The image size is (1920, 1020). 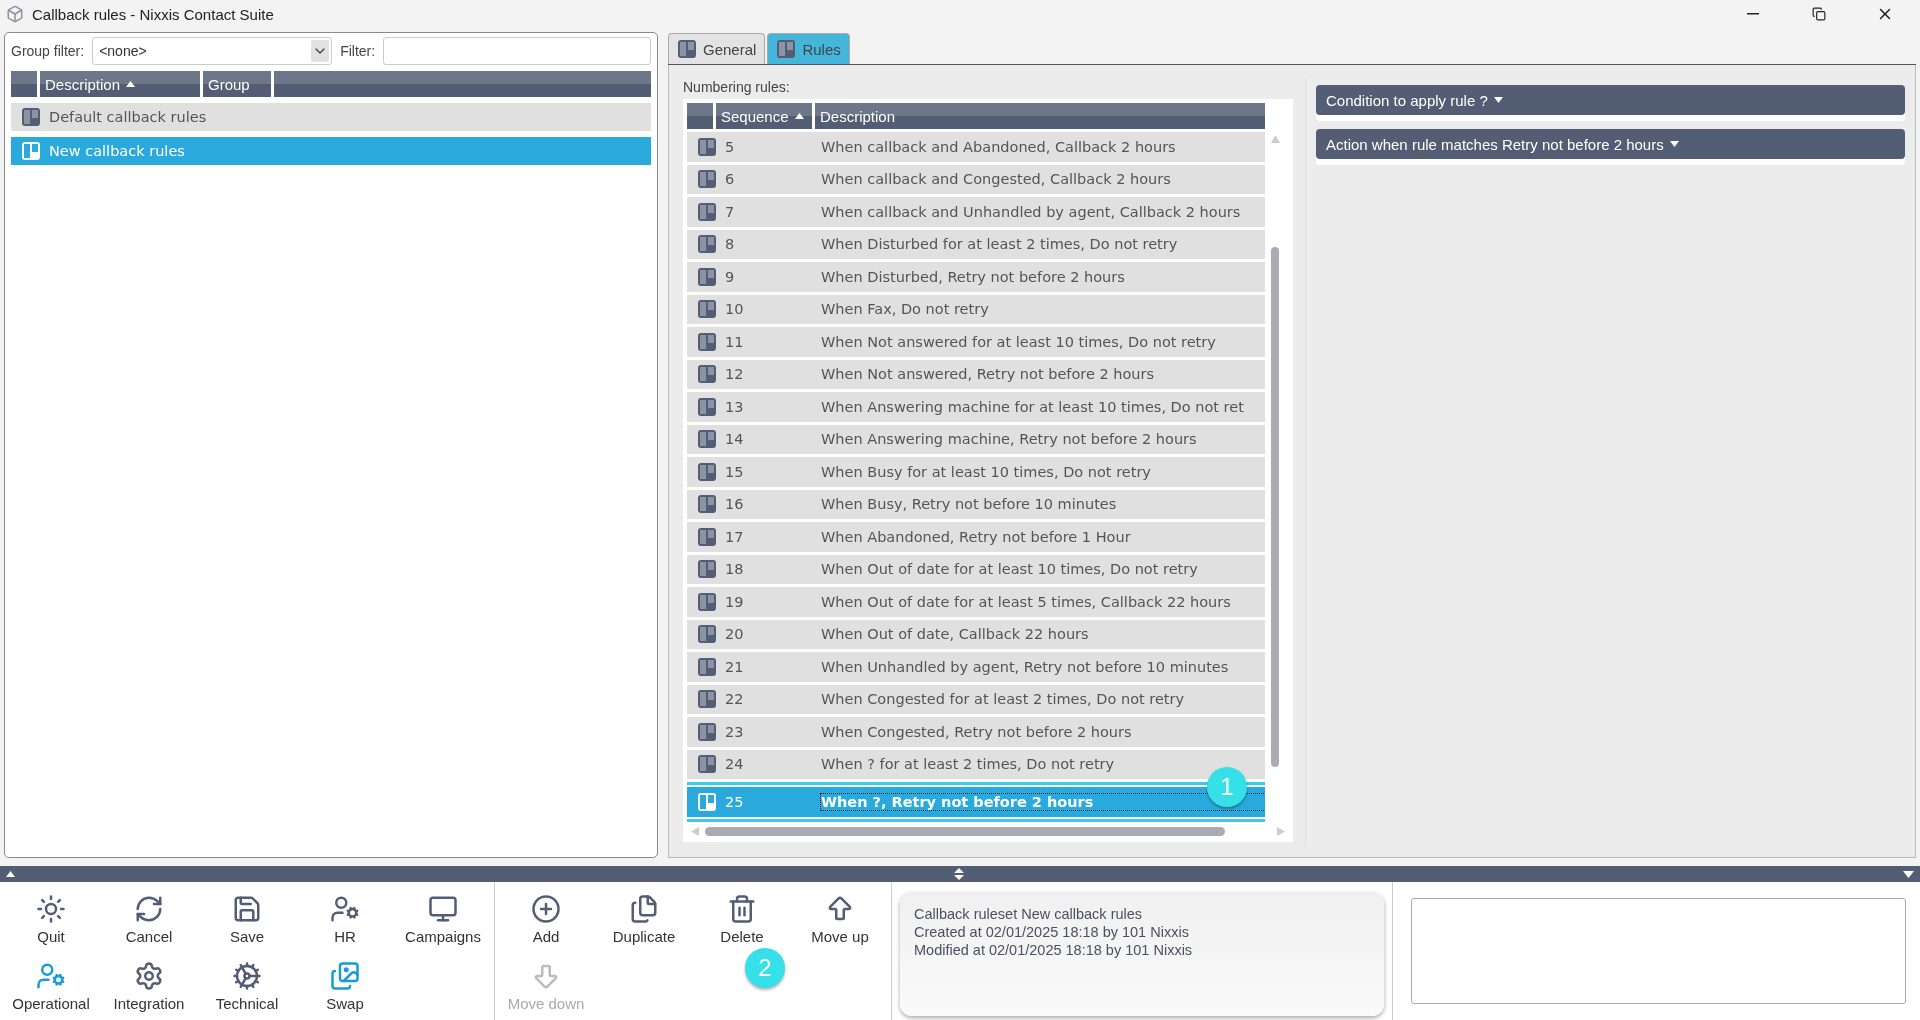 I want to click on app-icon, so click(x=15, y=14).